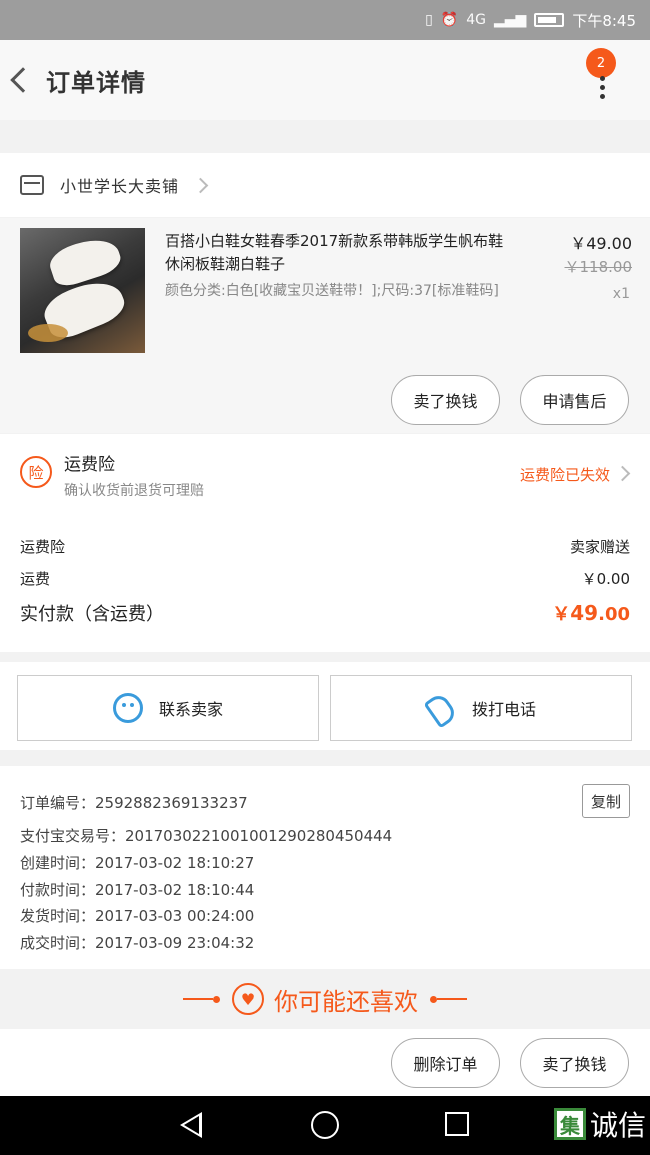  I want to click on contact-seller-button: 联系卖家, so click(168, 708).